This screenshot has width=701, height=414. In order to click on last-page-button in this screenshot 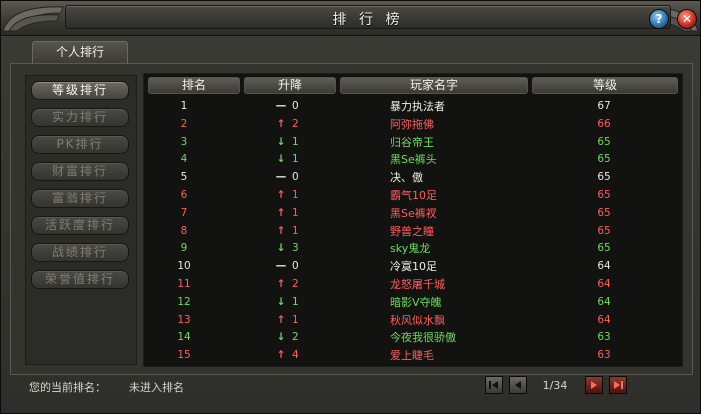, I will do `click(618, 385)`.